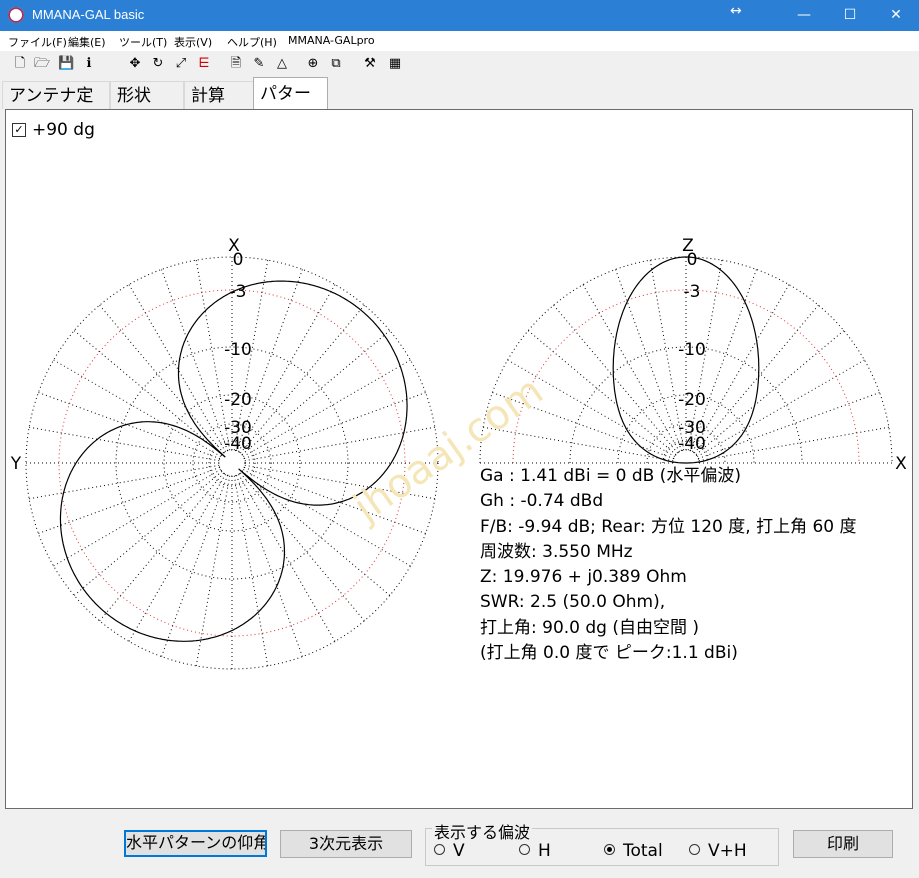 Image resolution: width=919 pixels, height=878 pixels. Describe the element at coordinates (692, 350) in the screenshot. I see `v-ring-label: -10` at that location.